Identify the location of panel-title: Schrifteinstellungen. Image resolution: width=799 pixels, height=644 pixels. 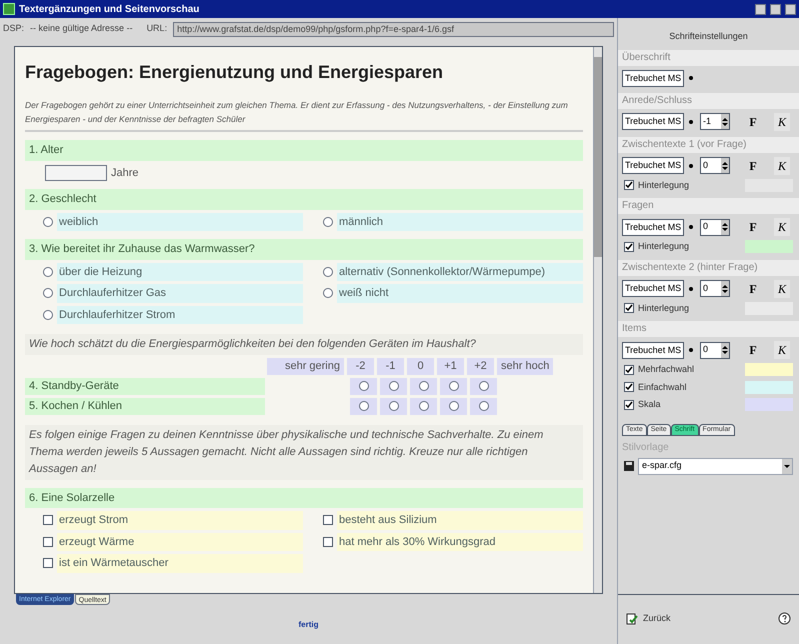
(708, 36).